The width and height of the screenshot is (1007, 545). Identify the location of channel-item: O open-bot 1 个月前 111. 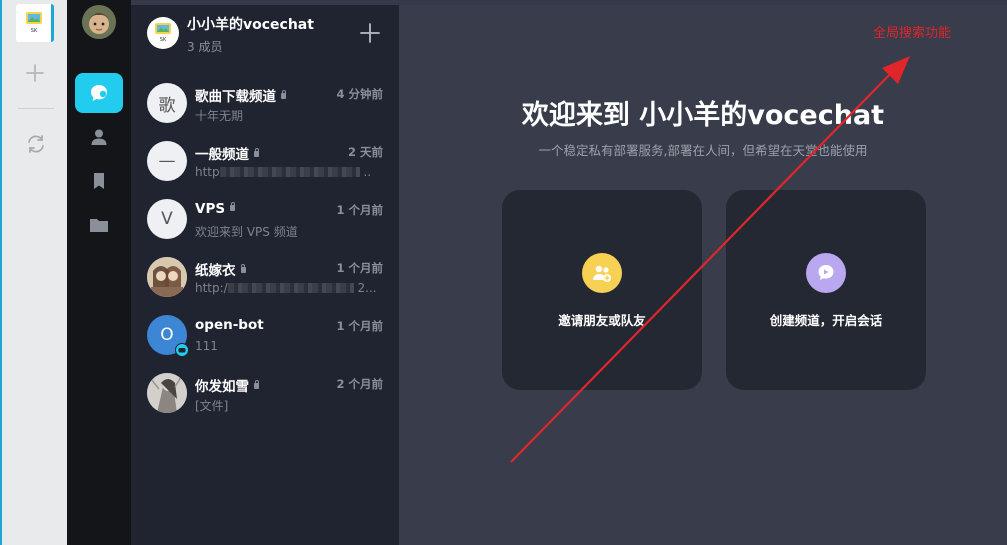
(265, 341).